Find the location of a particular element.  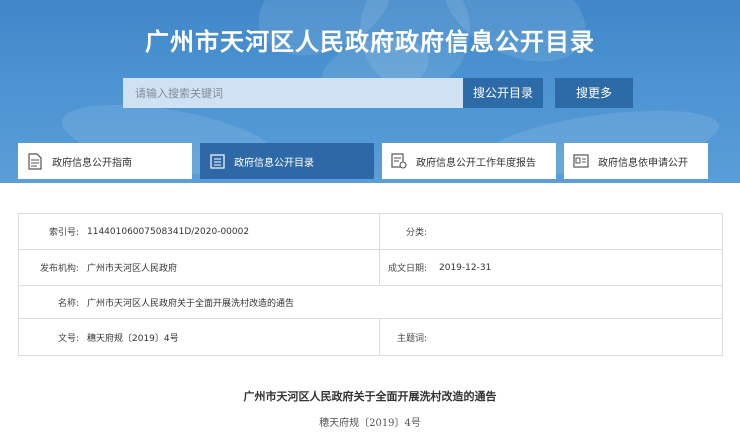

tab-label: 政府信息依申请公开 is located at coordinates (643, 163).